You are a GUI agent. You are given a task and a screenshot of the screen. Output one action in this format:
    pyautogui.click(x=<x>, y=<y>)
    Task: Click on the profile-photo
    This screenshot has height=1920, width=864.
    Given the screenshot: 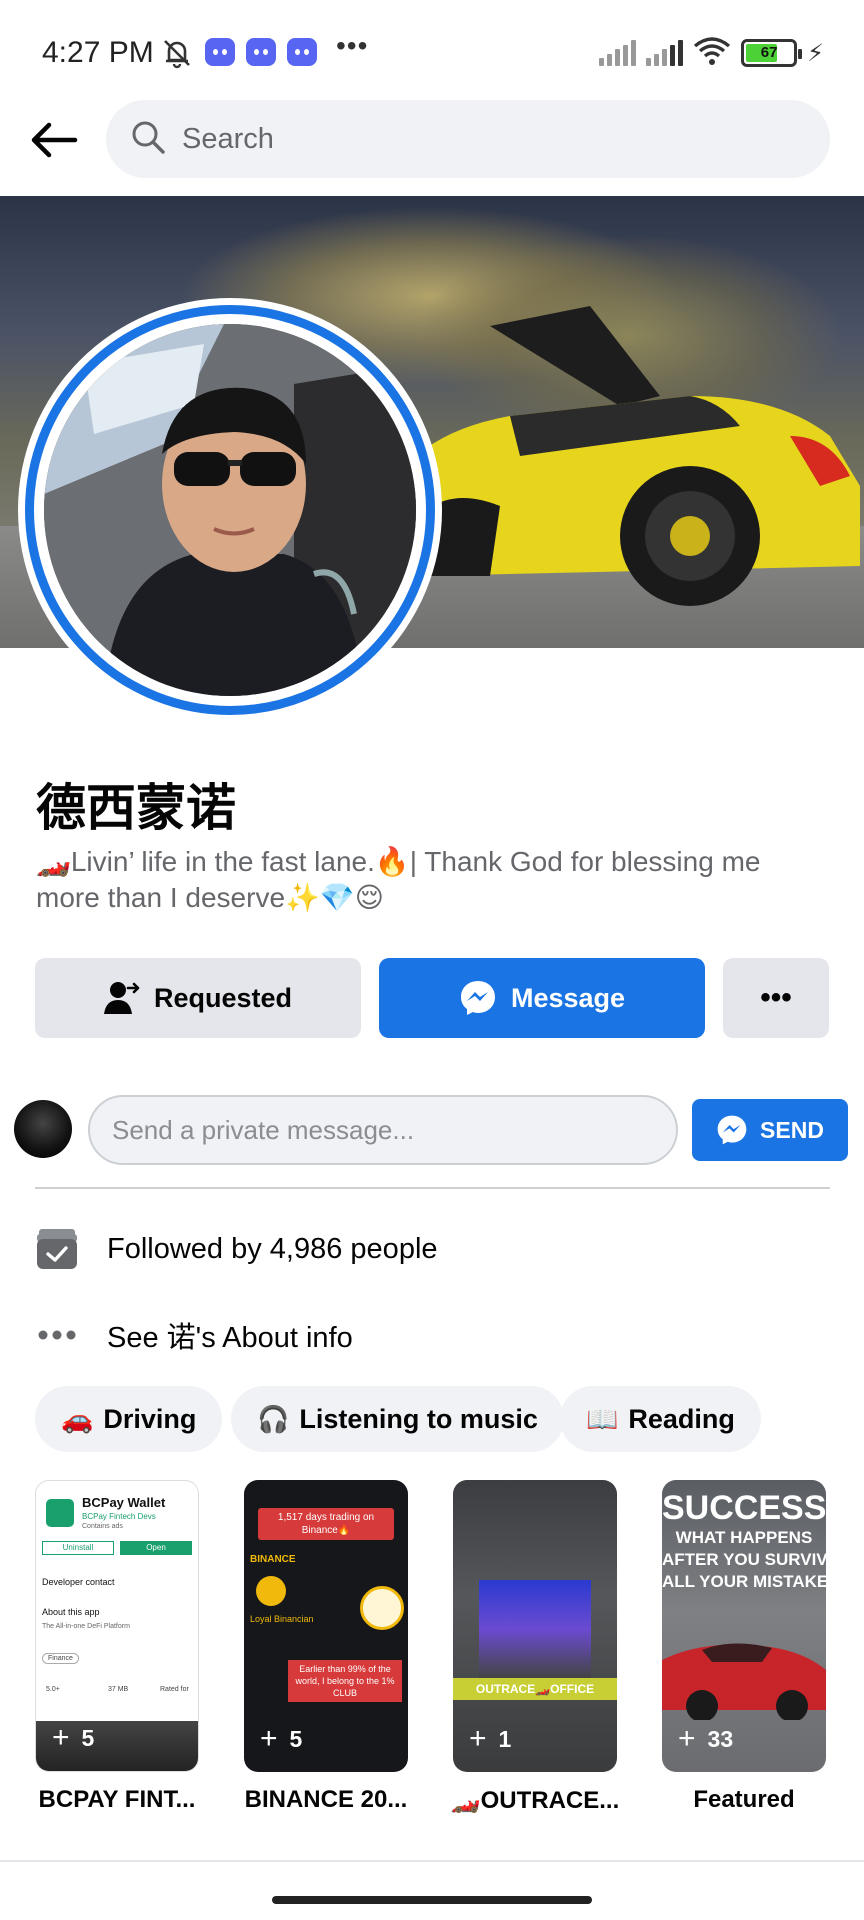 What is the action you would take?
    pyautogui.click(x=230, y=510)
    